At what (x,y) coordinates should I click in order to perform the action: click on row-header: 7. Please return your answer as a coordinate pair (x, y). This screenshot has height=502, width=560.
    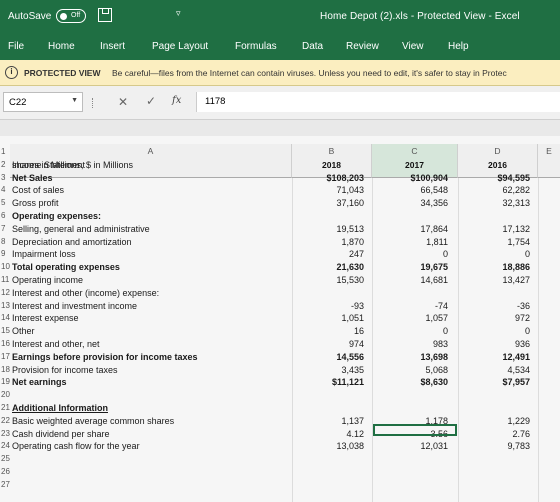
    Looking at the image, I should click on (5, 228).